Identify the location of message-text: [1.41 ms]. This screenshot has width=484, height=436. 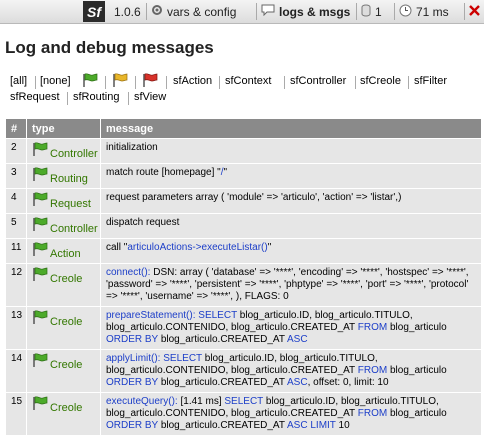
(201, 401).